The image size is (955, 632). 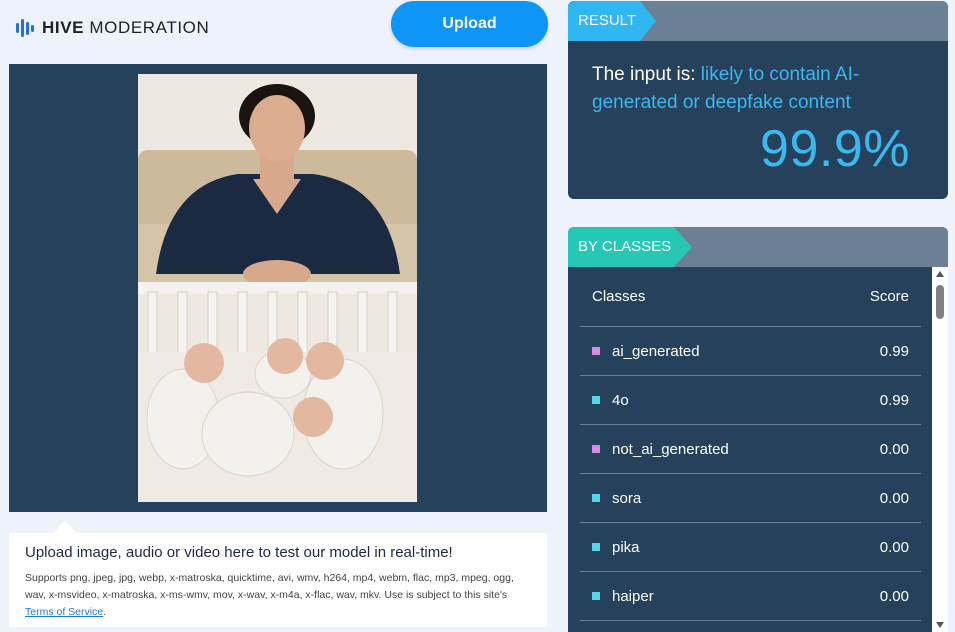 I want to click on class-row: 4o 0.99, so click(x=750, y=400).